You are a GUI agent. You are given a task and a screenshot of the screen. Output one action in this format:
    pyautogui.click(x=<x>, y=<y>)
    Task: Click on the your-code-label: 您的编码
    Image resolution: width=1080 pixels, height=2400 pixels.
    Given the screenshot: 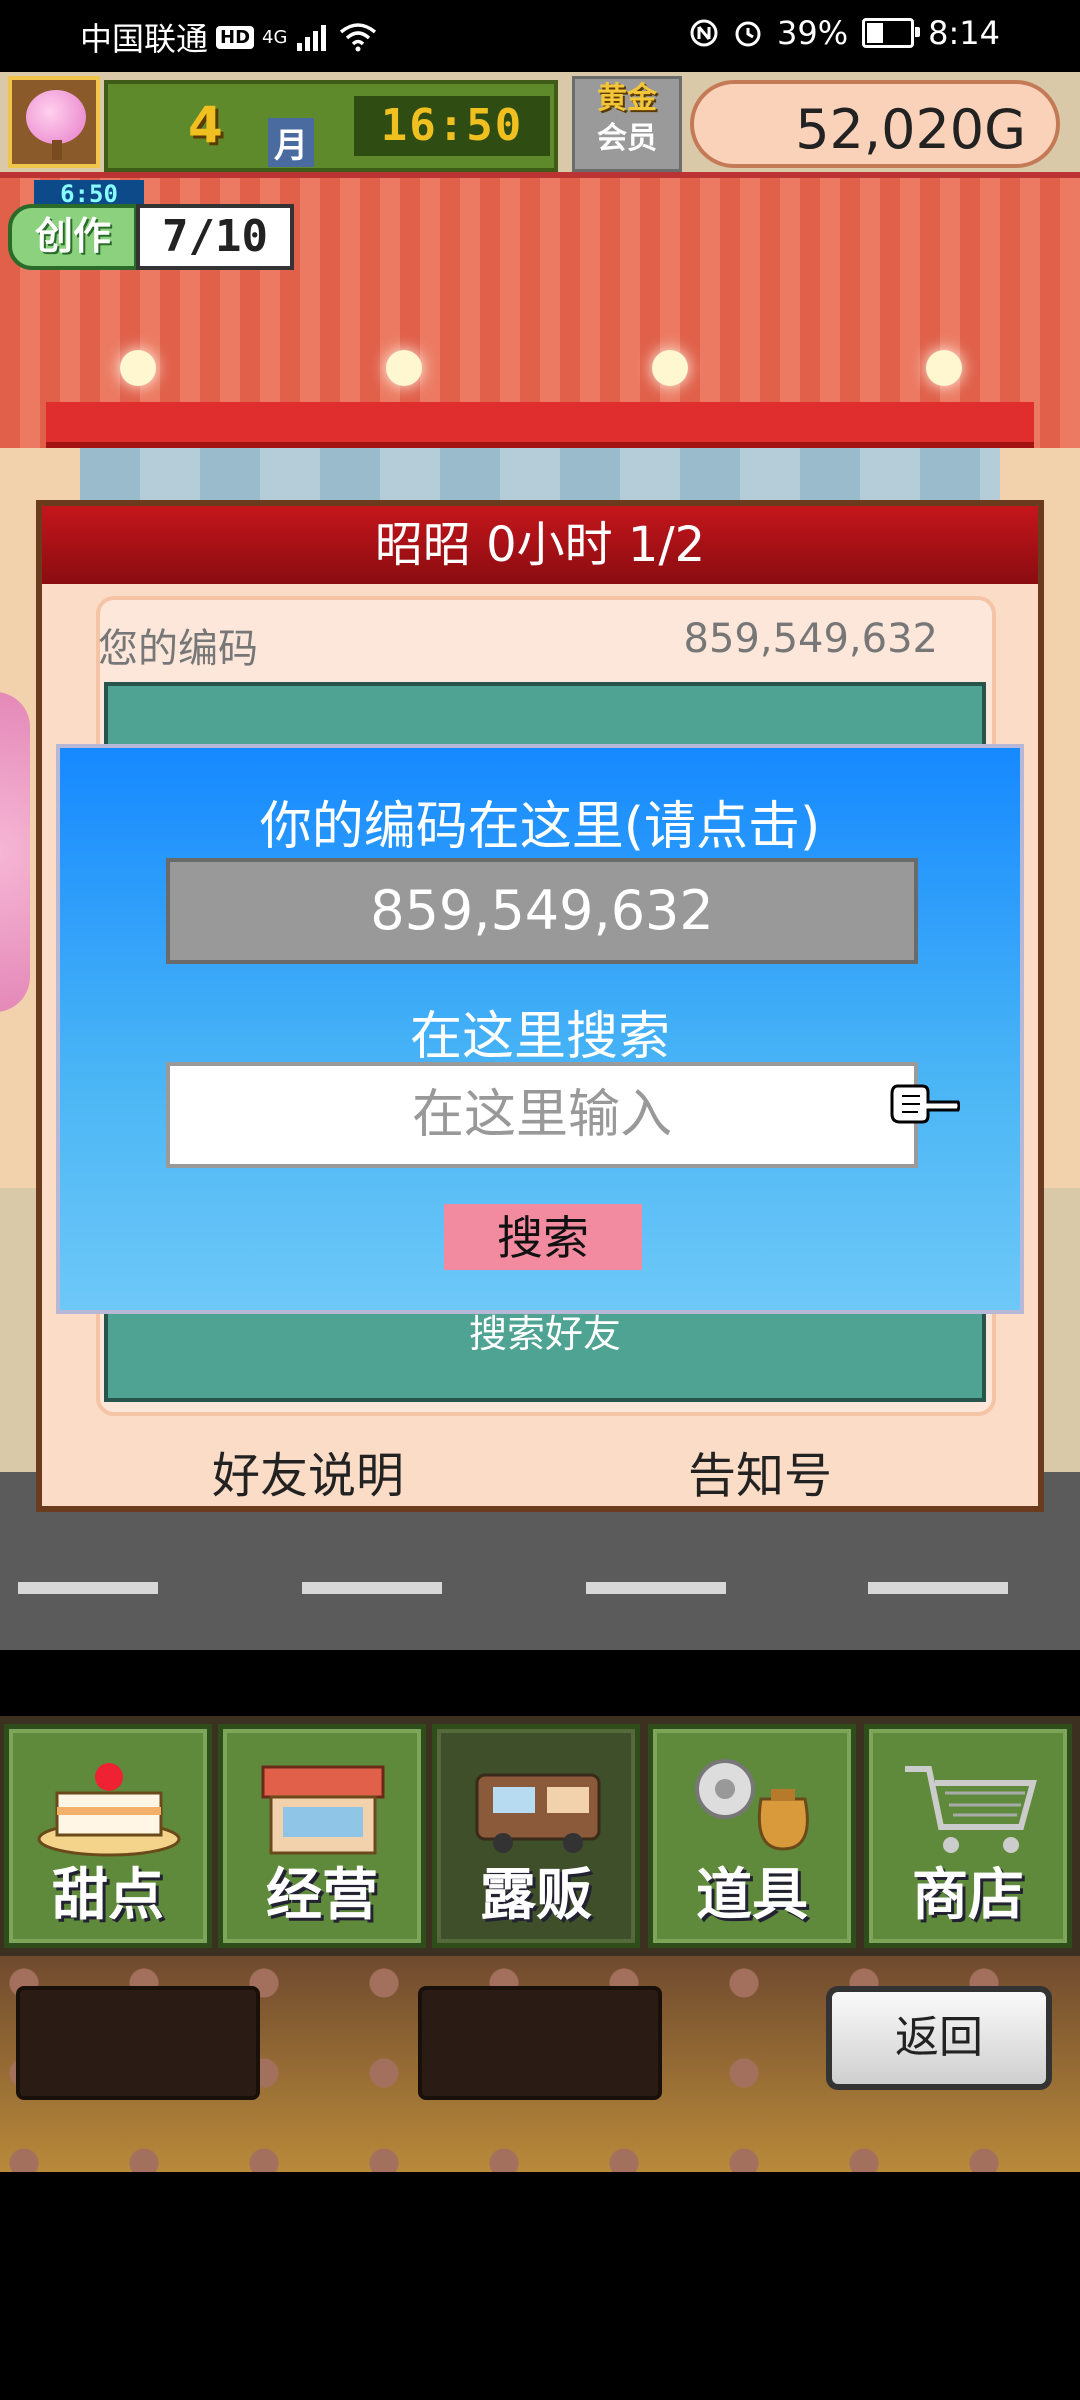 What is the action you would take?
    pyautogui.click(x=178, y=649)
    